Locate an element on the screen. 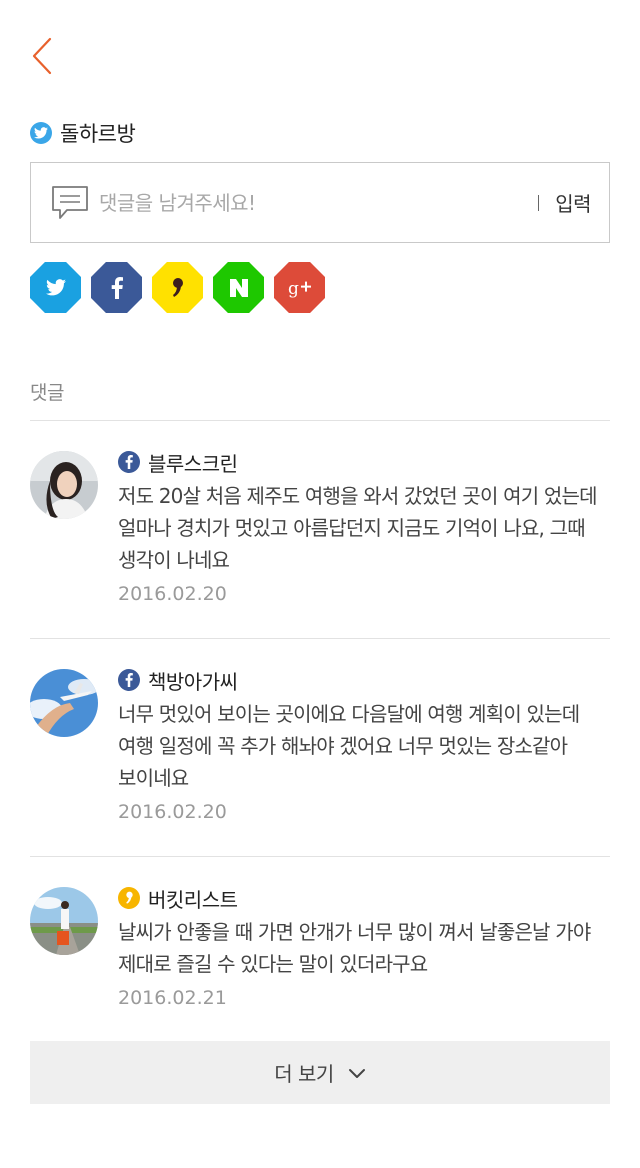  share-naver-button is located at coordinates (238, 287).